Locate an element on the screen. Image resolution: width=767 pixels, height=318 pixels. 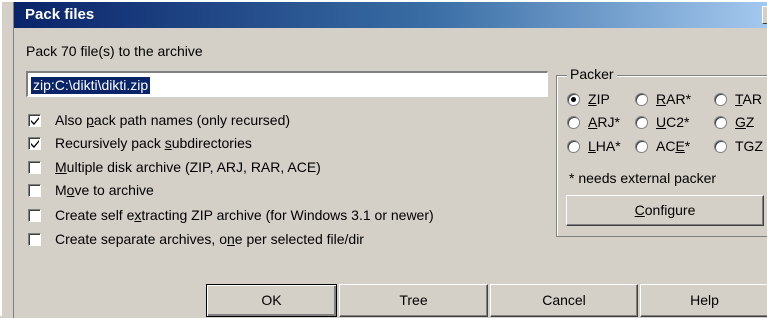
help-button: Help is located at coordinates (703, 300).